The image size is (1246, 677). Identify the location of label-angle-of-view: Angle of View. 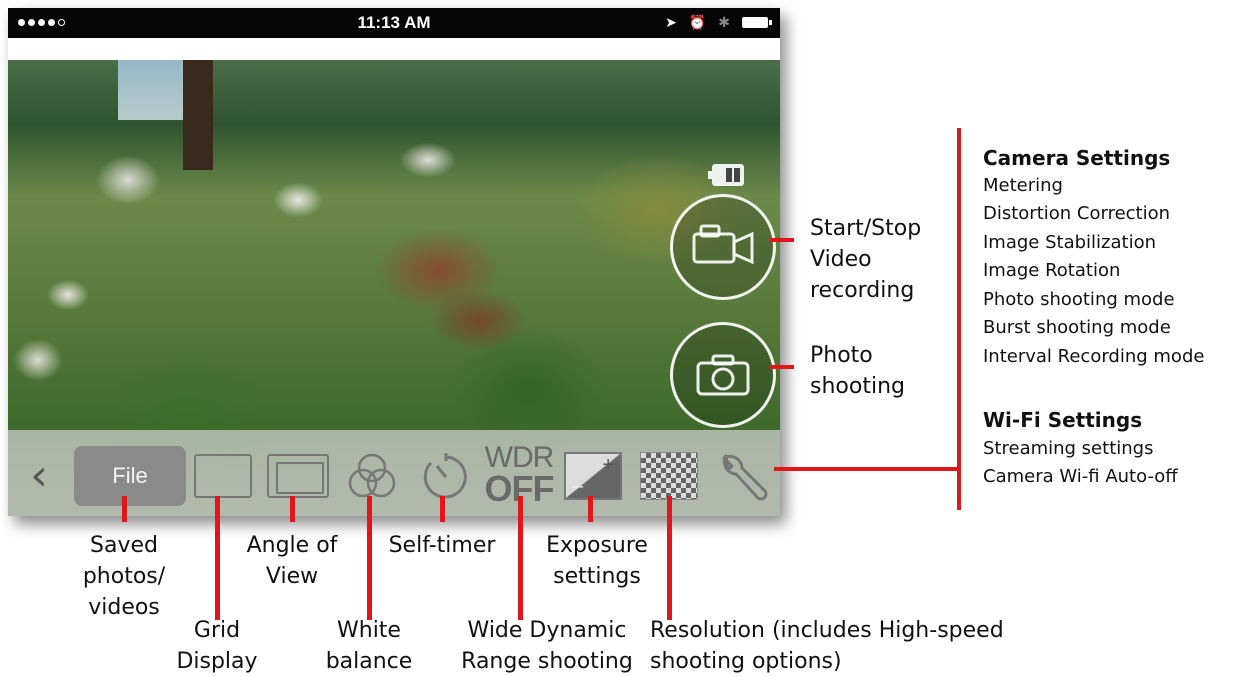
(292, 561).